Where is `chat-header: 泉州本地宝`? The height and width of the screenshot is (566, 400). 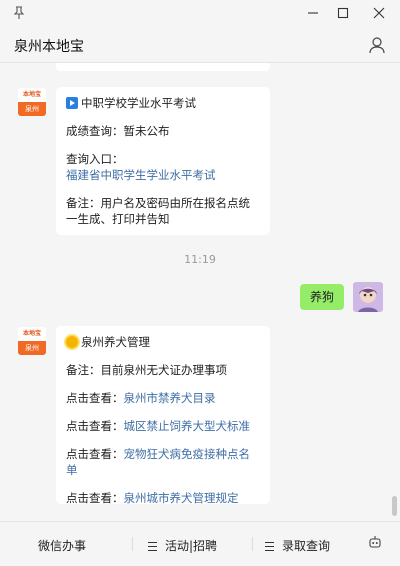 chat-header: 泉州本地宝 is located at coordinates (200, 45).